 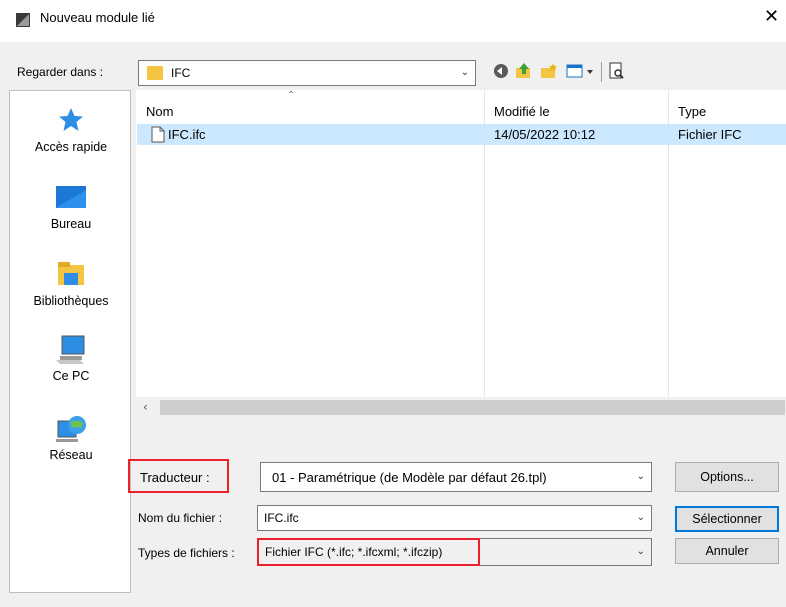 I want to click on preview-icon, so click(x=616, y=70).